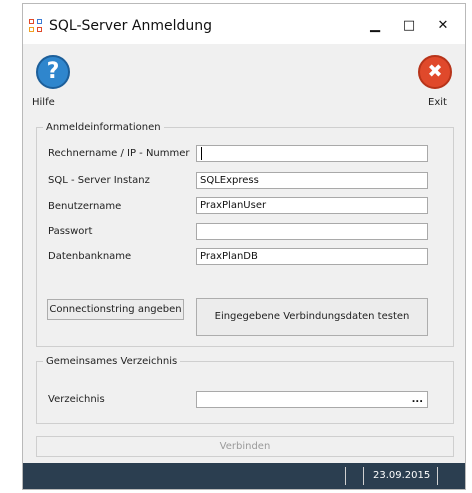  I want to click on maximize-icon: □, so click(409, 25).